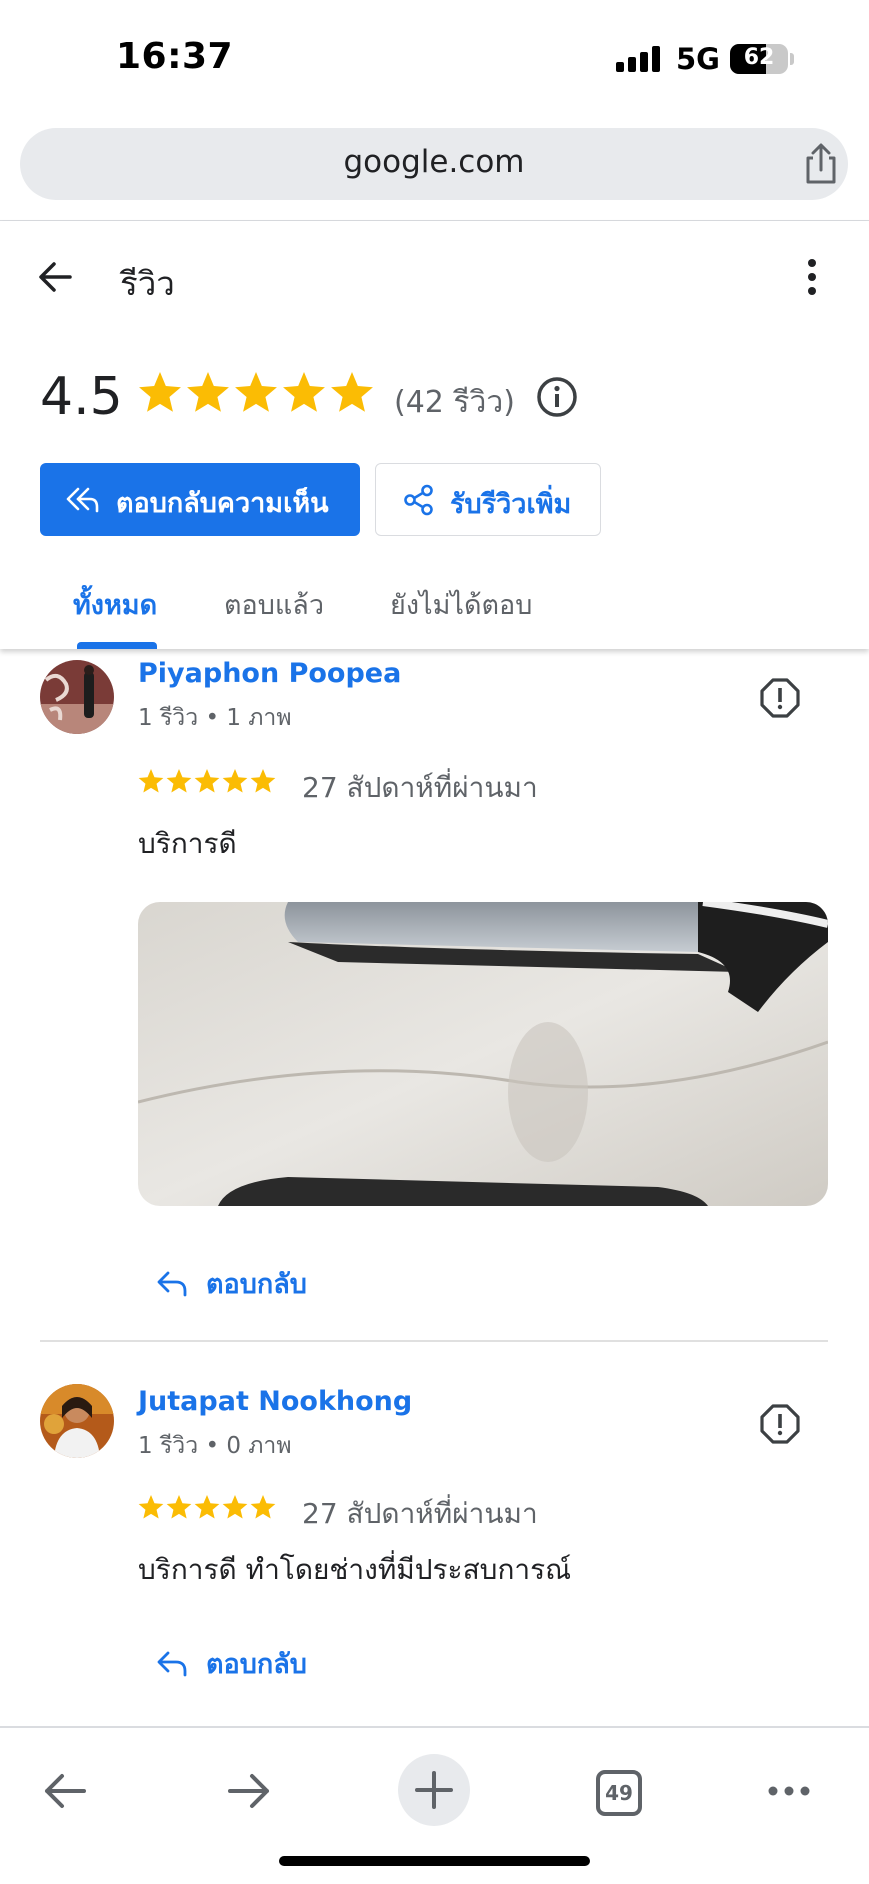  What do you see at coordinates (269, 673) in the screenshot?
I see `reviewer-name: Piyaphon Poopea` at bounding box center [269, 673].